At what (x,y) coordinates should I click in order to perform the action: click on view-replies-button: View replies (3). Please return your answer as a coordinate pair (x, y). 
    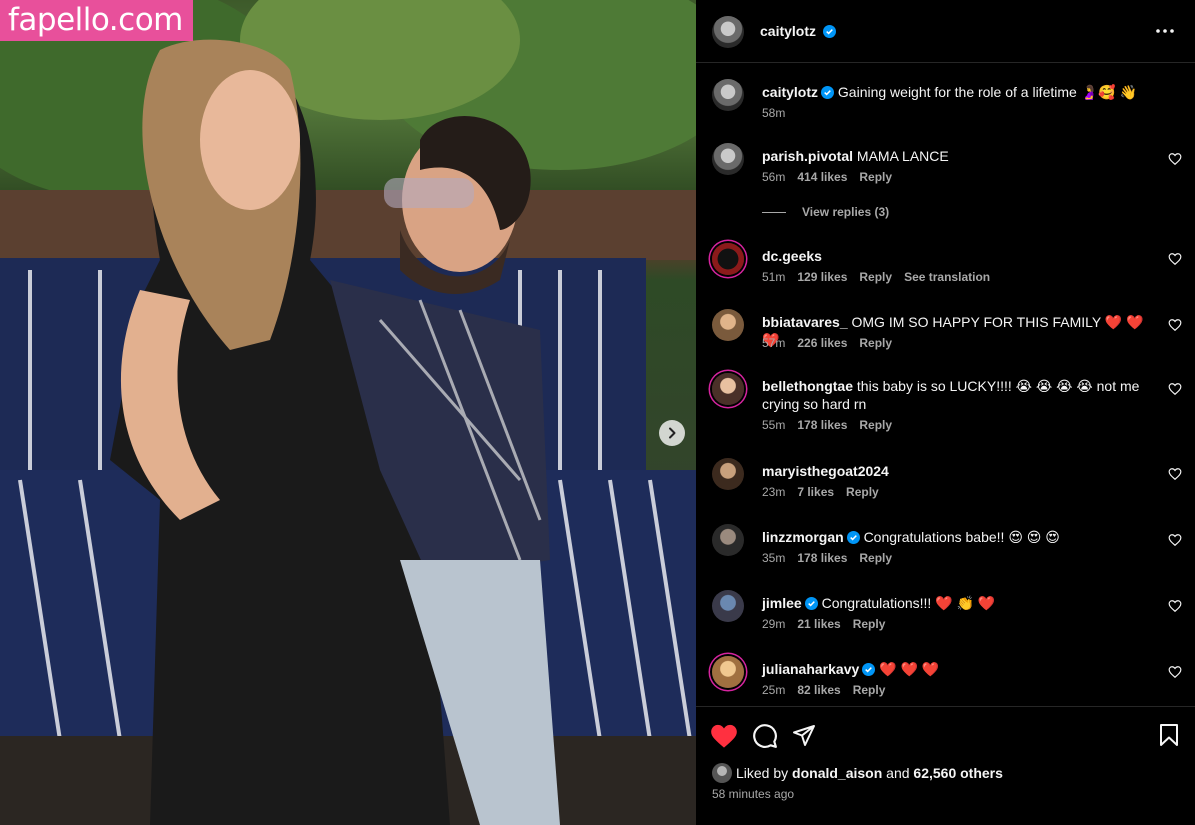
    Looking at the image, I should click on (825, 212).